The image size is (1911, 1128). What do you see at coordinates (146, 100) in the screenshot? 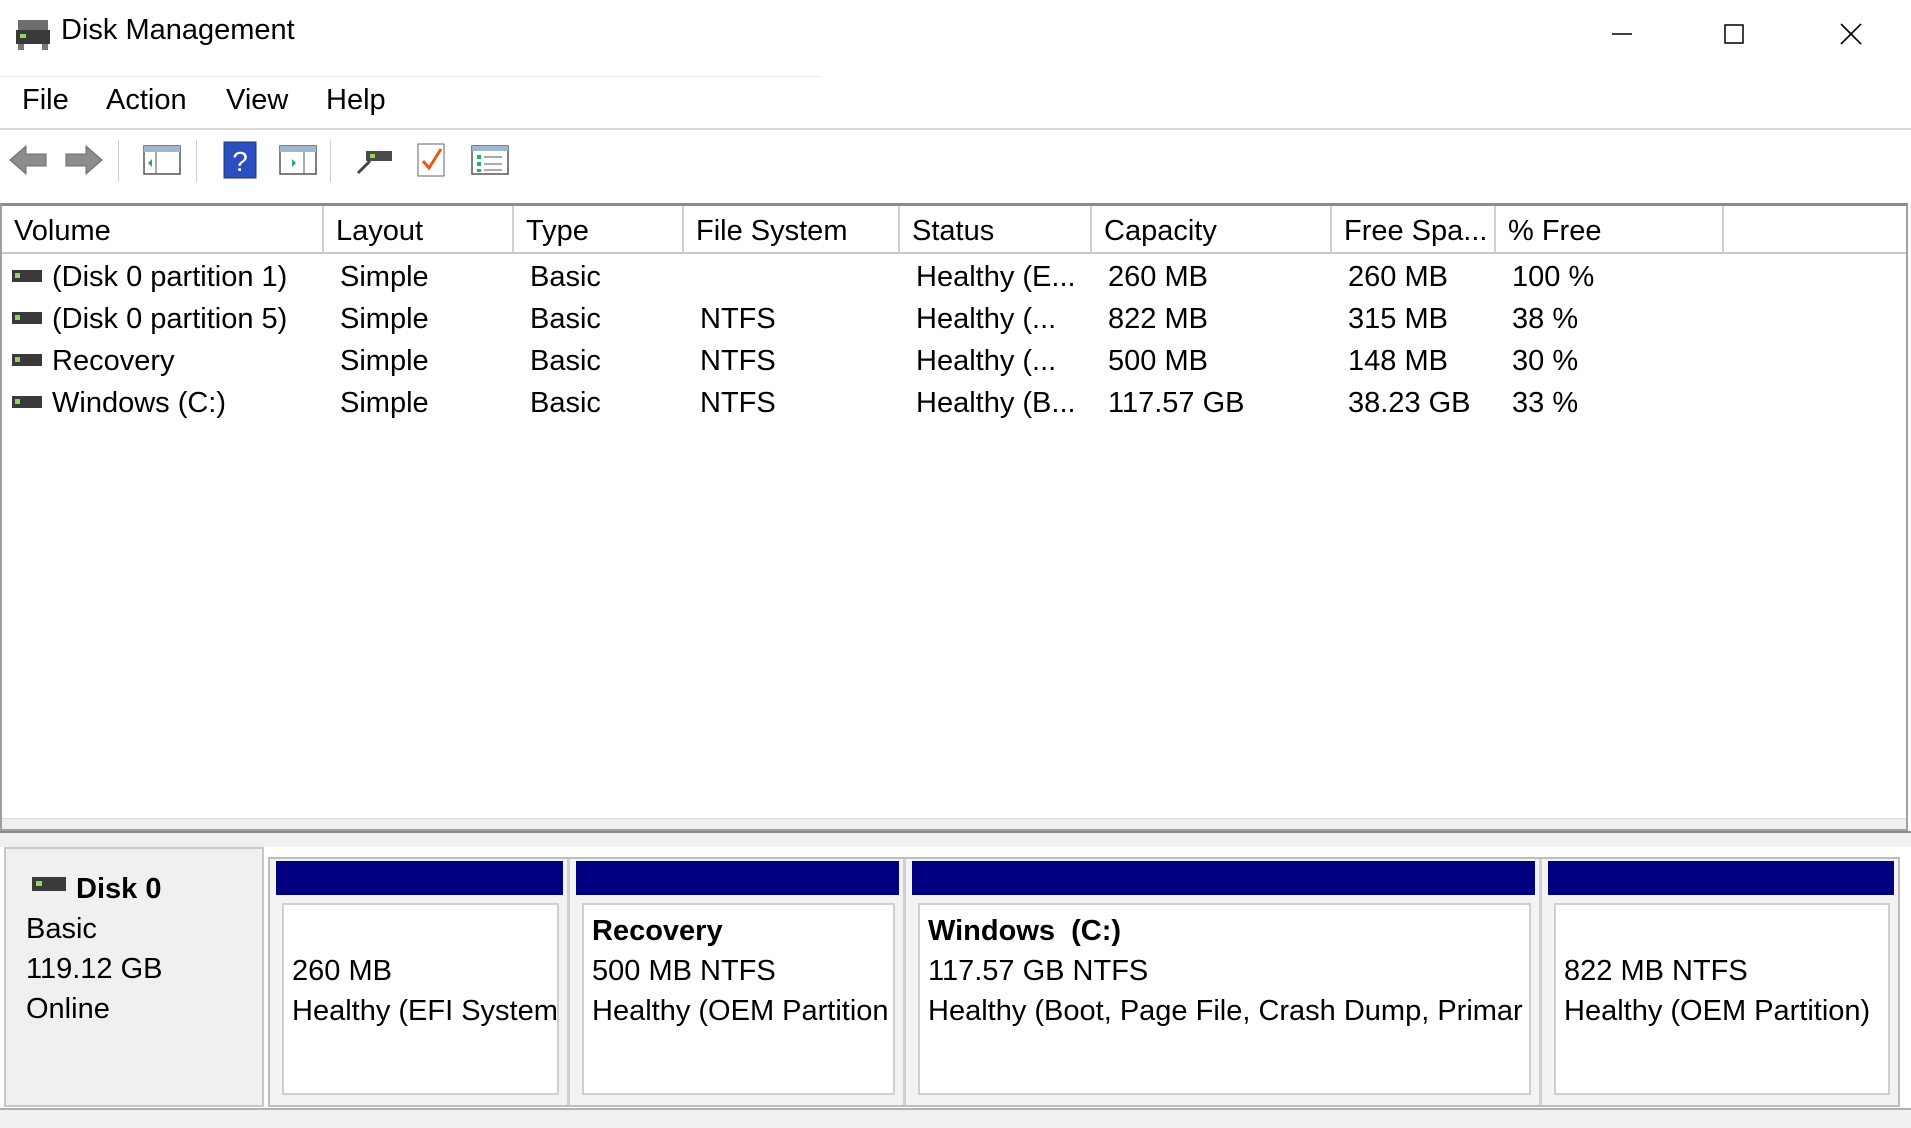
I see `menu-action: Action` at bounding box center [146, 100].